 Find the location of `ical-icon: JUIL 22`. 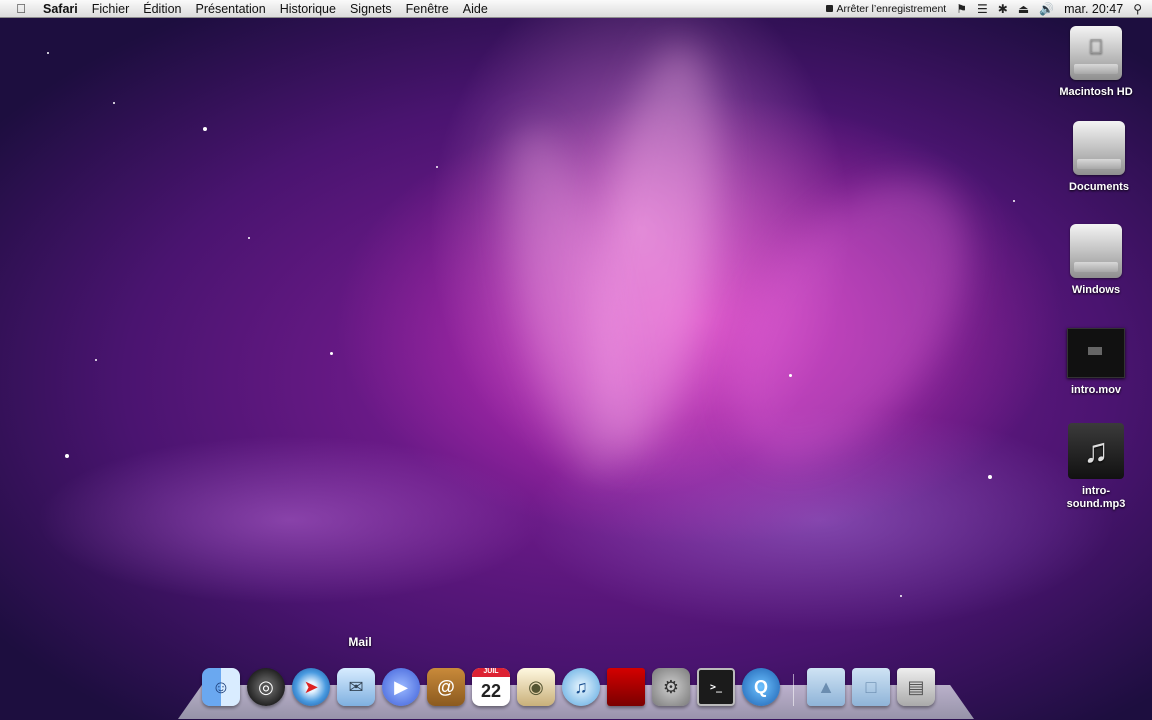

ical-icon: JUIL 22 is located at coordinates (491, 687).